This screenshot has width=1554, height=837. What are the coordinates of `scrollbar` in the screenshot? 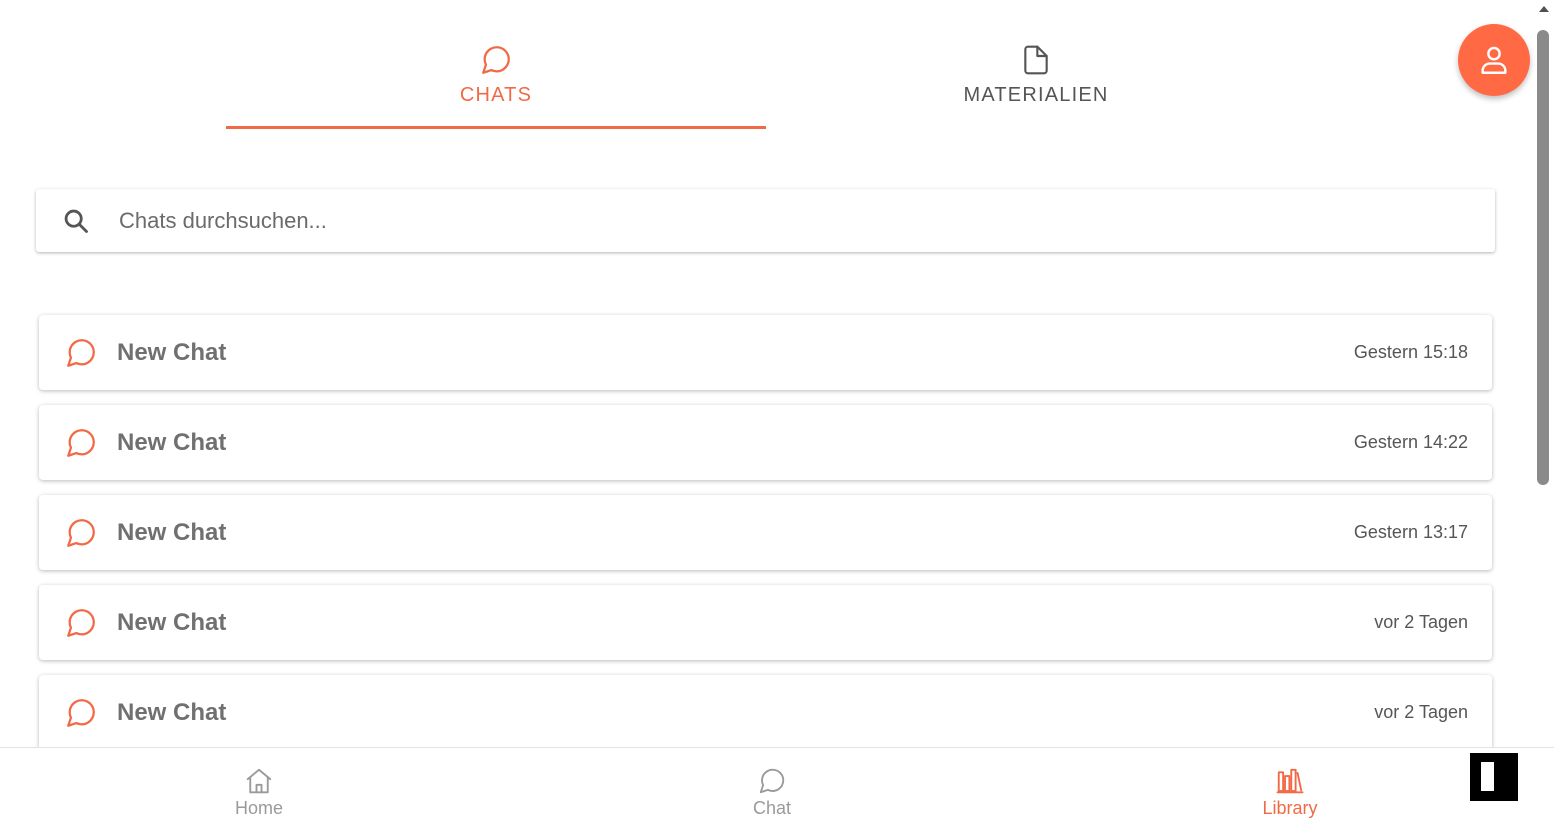 It's located at (1543, 374).